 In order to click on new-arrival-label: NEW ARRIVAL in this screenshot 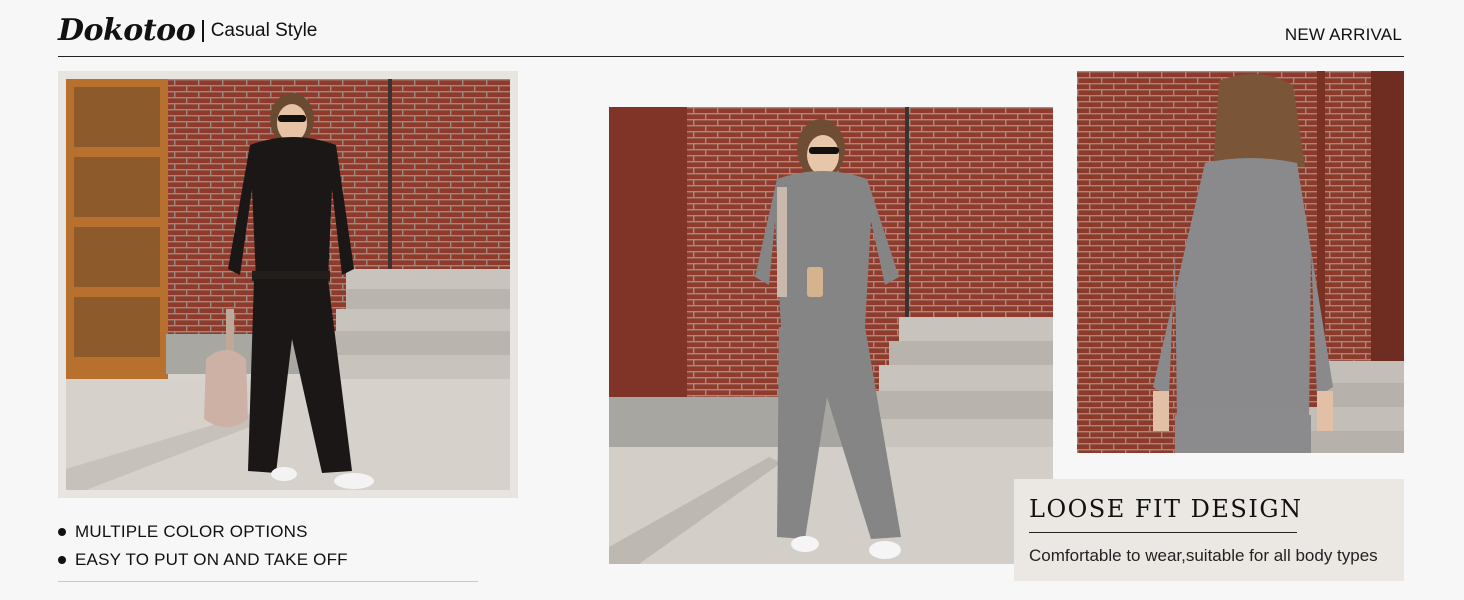, I will do `click(1343, 34)`.